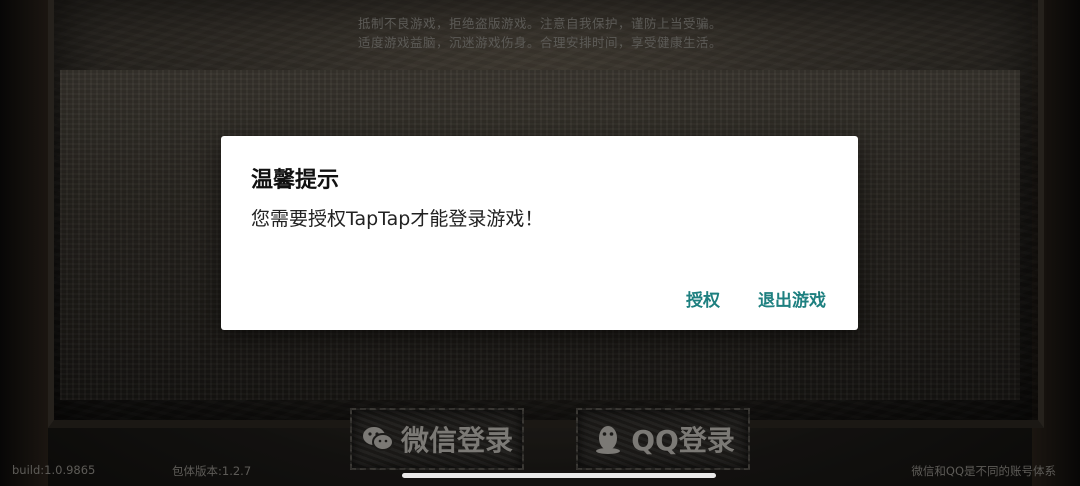 This screenshot has width=1080, height=486. Describe the element at coordinates (397, 219) in the screenshot. I see `dialog-message: 您需要授权TapTap才能登录游戏！` at that location.